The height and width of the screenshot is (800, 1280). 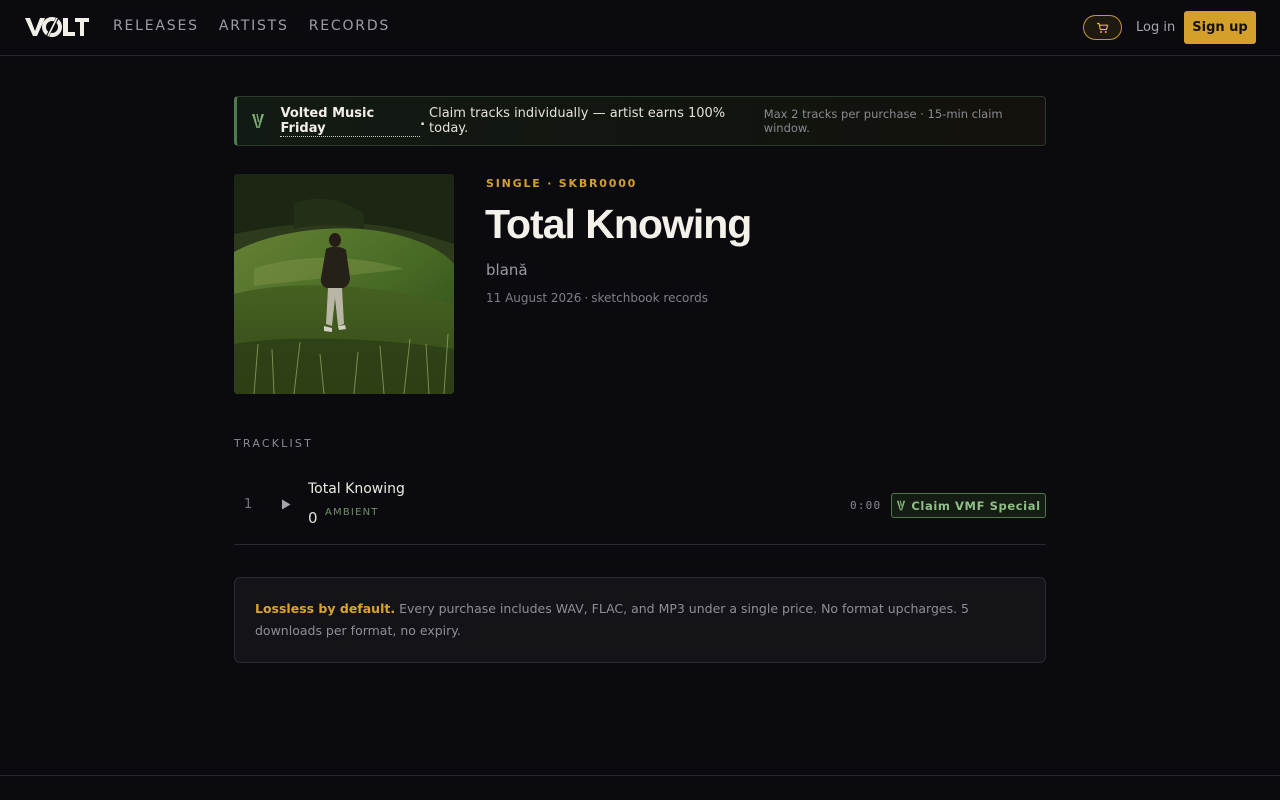 I want to click on track-title: Total Knowing, so click(x=356, y=489).